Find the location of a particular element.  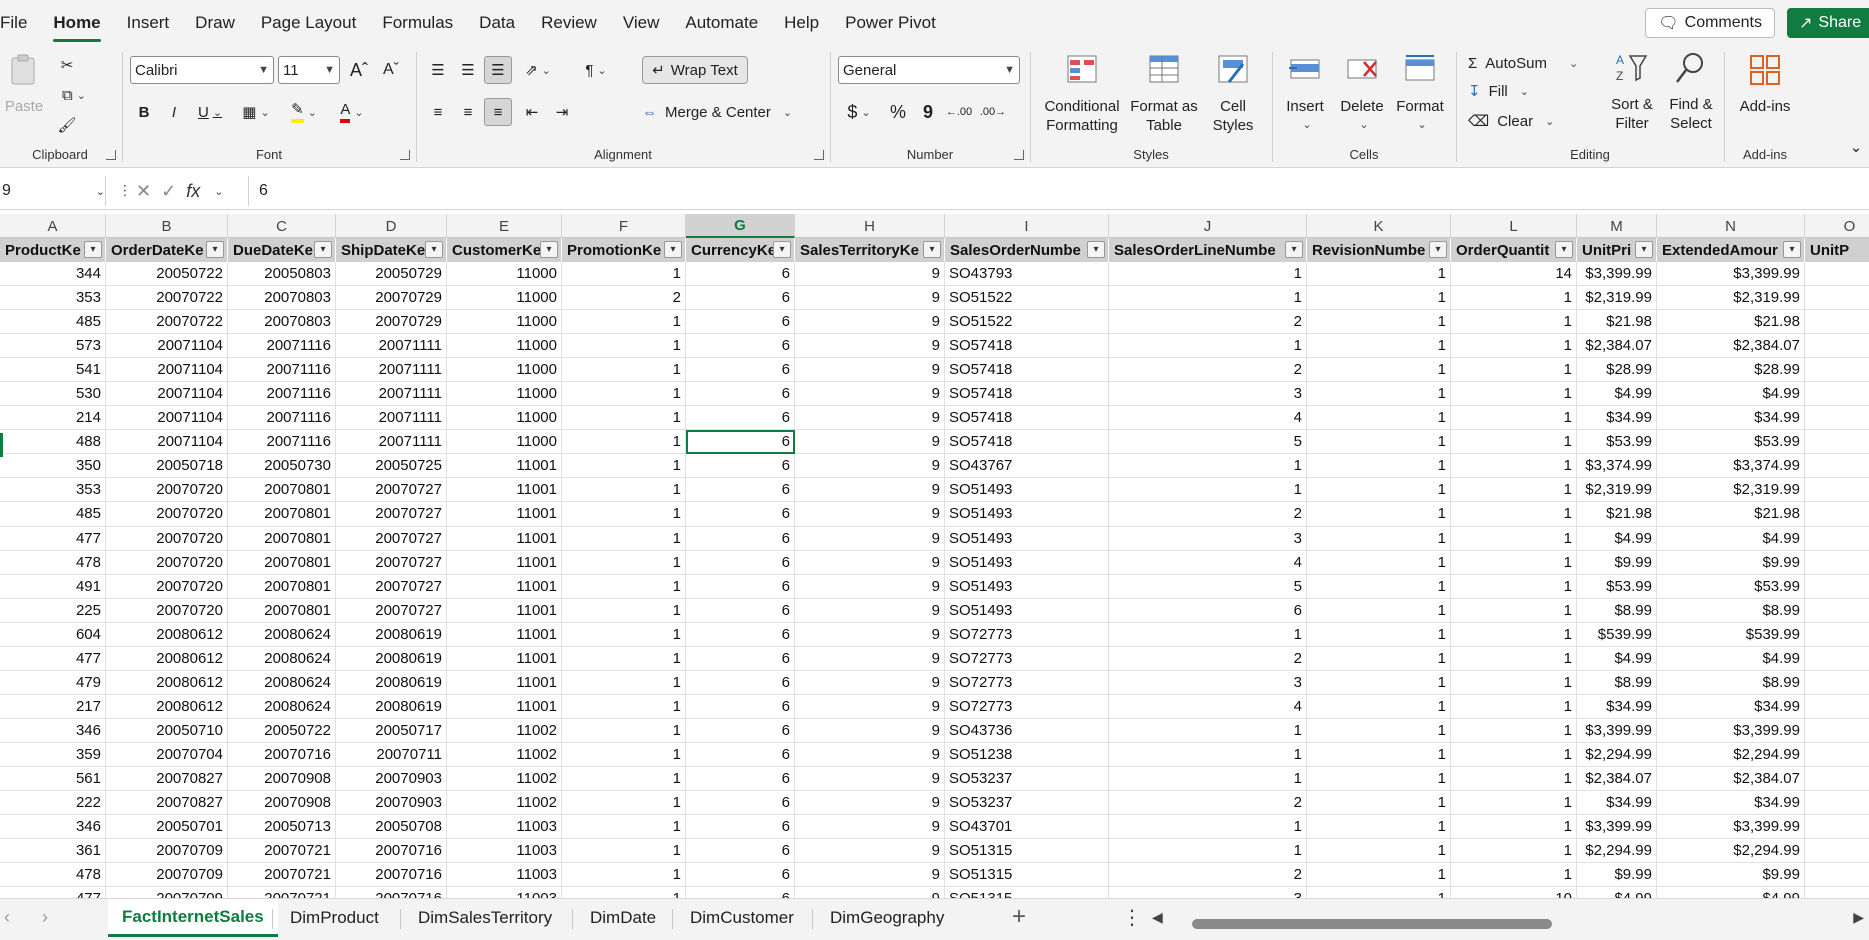

table-cell: $2,384.07 is located at coordinates (1731, 346).